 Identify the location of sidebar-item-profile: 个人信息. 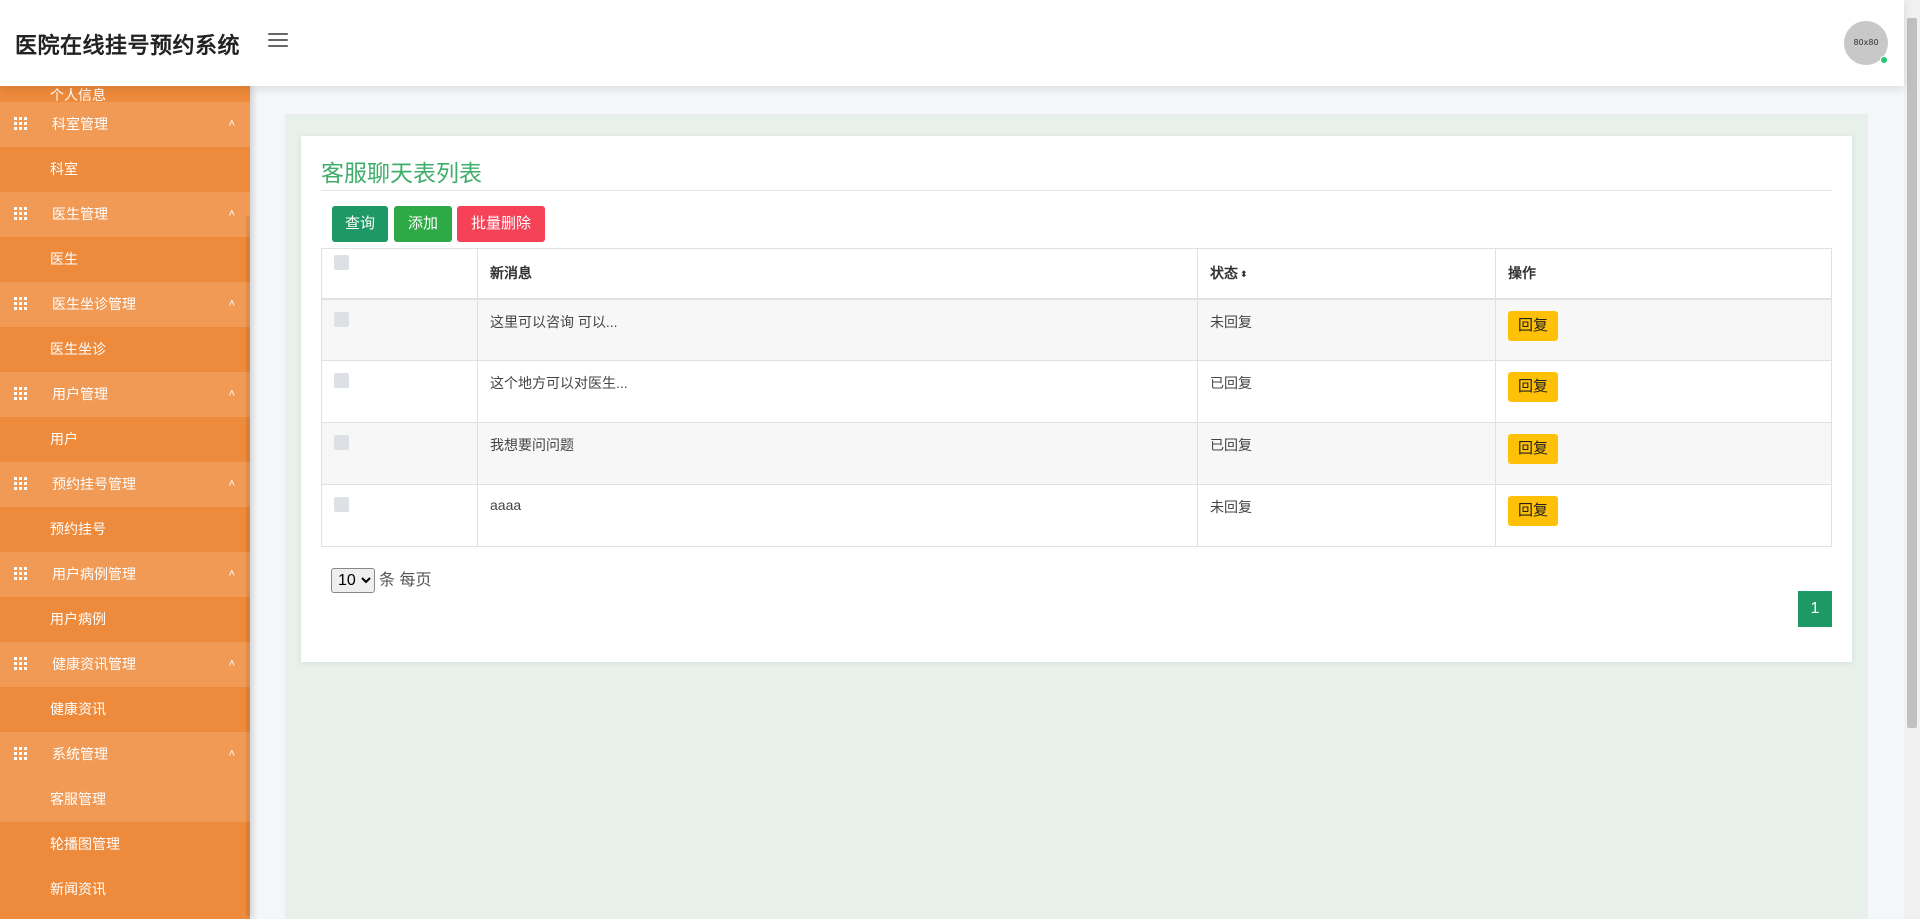
(125, 94).